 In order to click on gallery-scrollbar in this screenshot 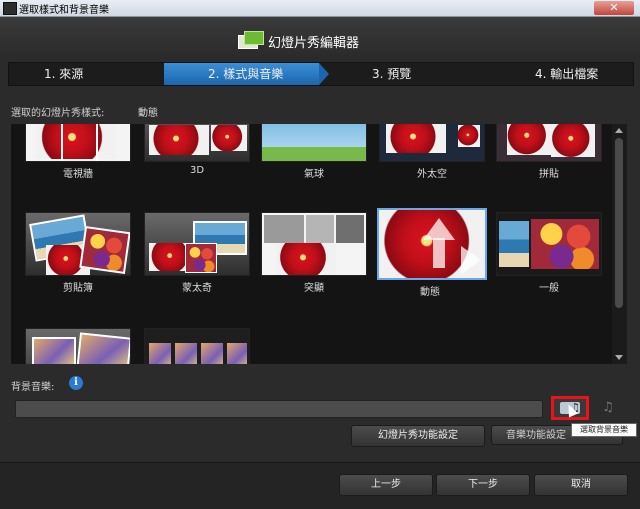, I will do `click(619, 244)`.